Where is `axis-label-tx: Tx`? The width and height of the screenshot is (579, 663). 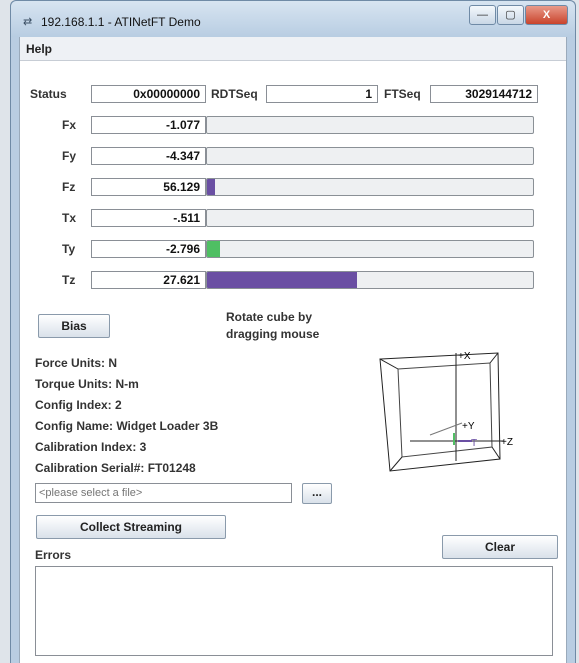
axis-label-tx: Tx is located at coordinates (69, 218).